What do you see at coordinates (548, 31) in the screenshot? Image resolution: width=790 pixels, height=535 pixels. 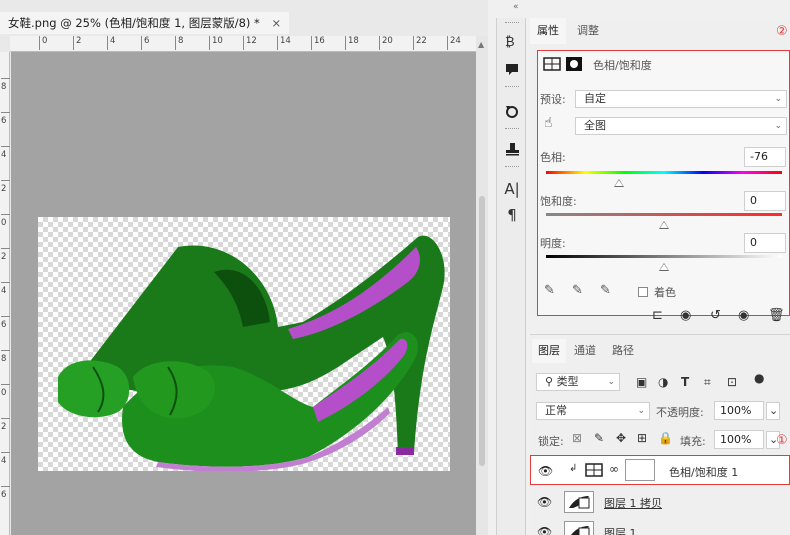 I see `tab-properties: 属性` at bounding box center [548, 31].